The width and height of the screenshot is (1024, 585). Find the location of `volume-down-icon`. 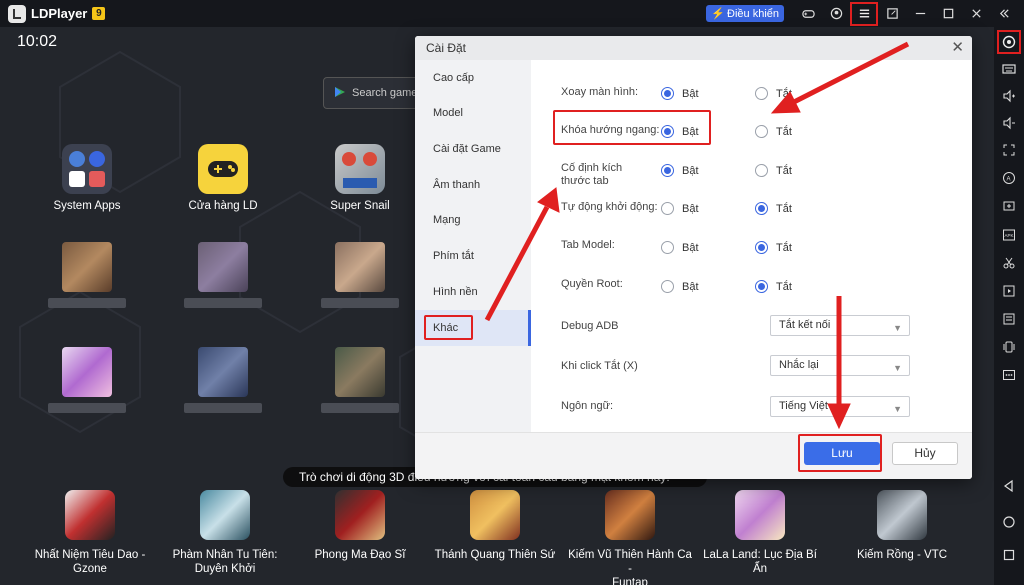

volume-down-icon is located at coordinates (1009, 123).